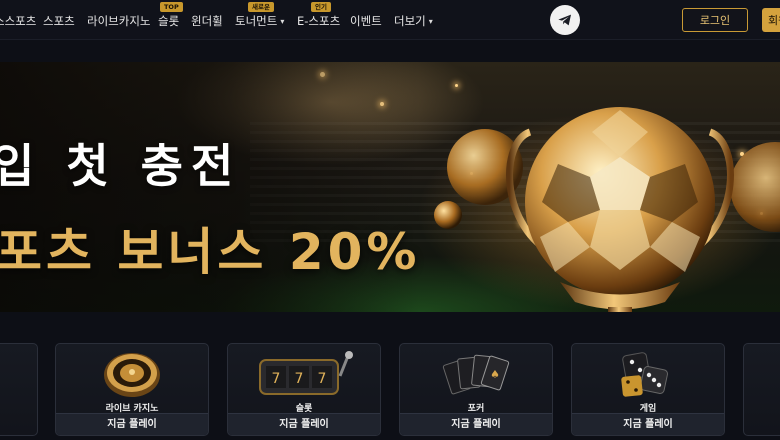  Describe the element at coordinates (448, 215) in the screenshot. I see `gold-ball-icon` at that location.